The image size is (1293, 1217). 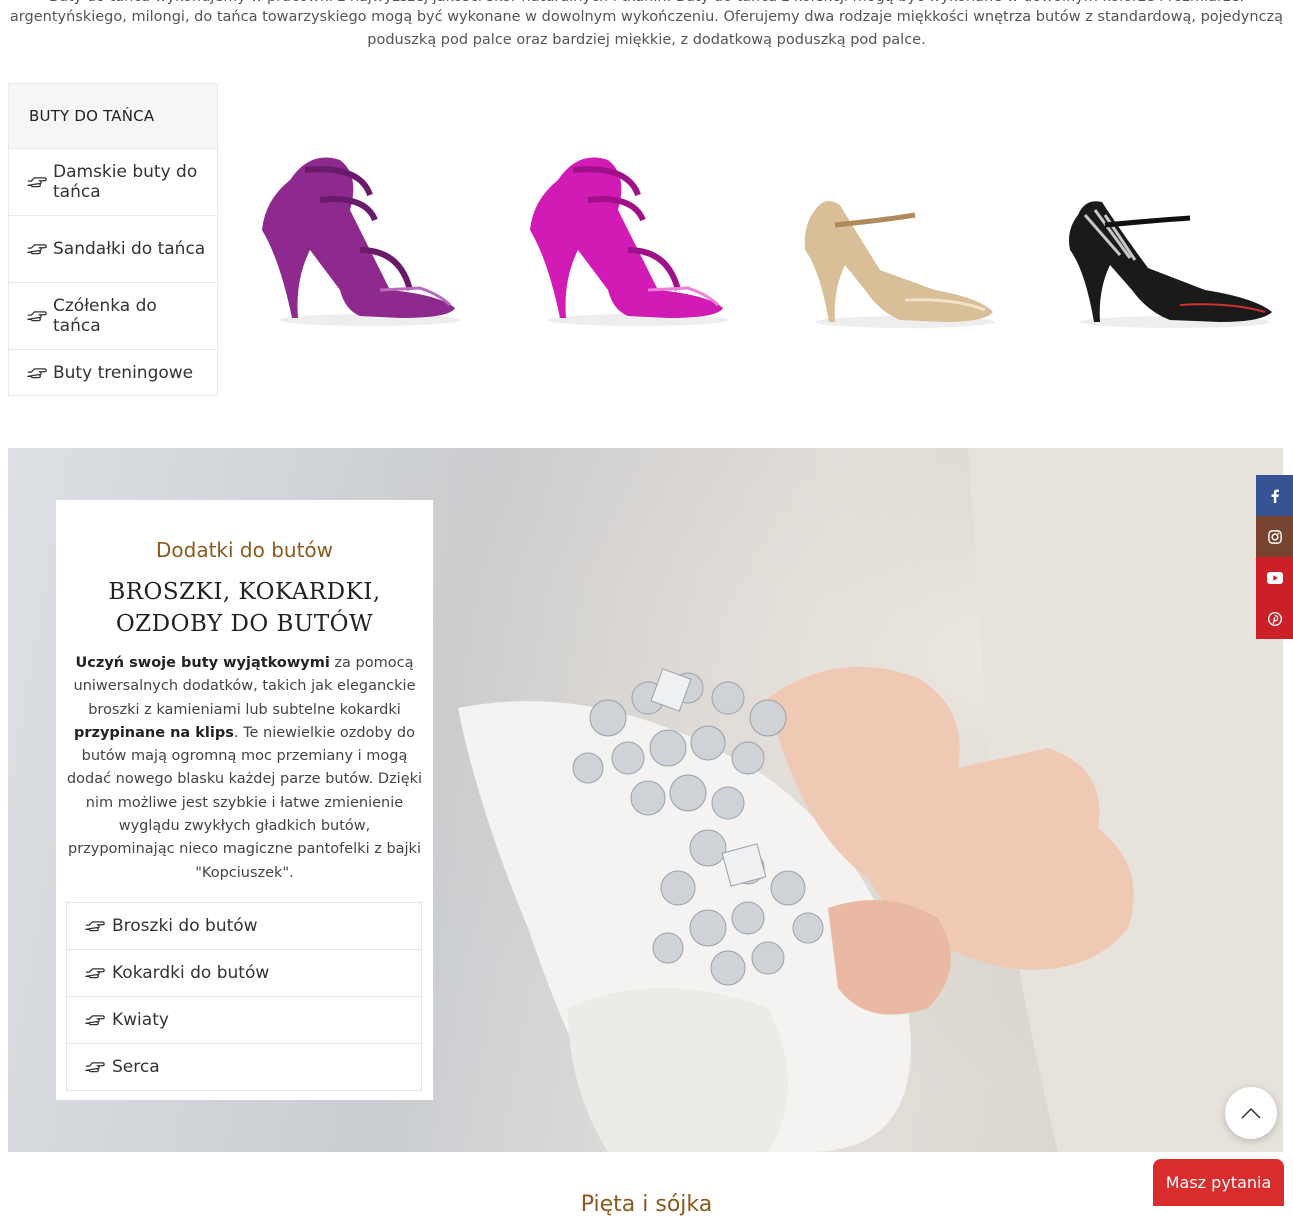 What do you see at coordinates (628, 240) in the screenshot?
I see `pink-sandal-image` at bounding box center [628, 240].